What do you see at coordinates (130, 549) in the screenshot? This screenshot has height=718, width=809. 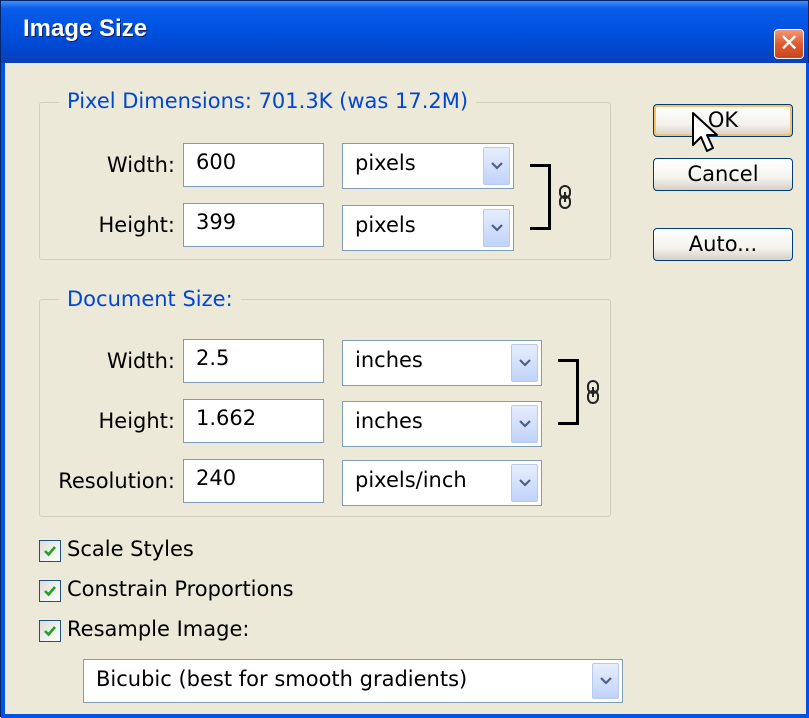 I see `scale-styles-label: Scale Styles` at bounding box center [130, 549].